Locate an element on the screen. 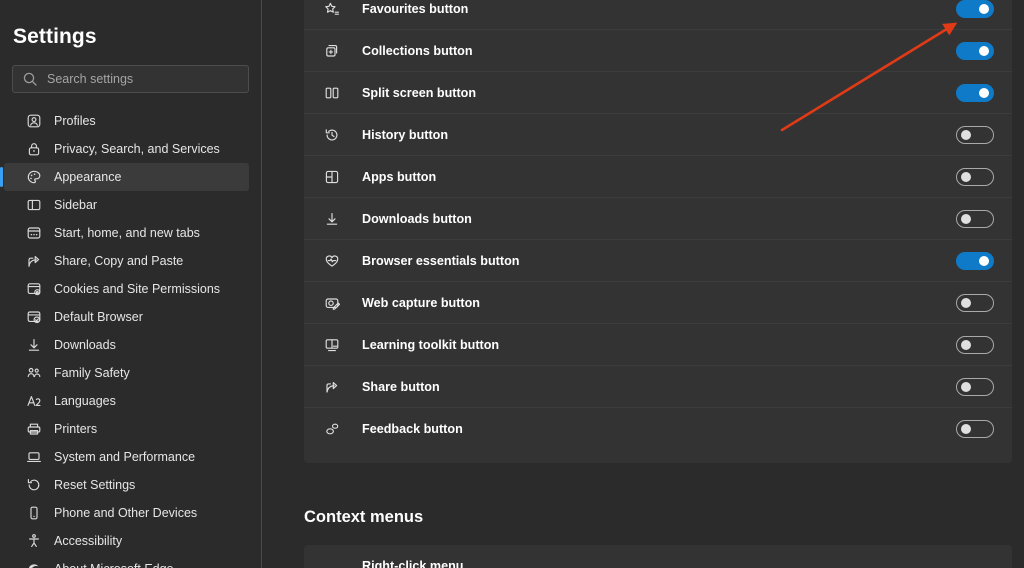 This screenshot has height=568, width=1024. history-clock-icon is located at coordinates (332, 135).